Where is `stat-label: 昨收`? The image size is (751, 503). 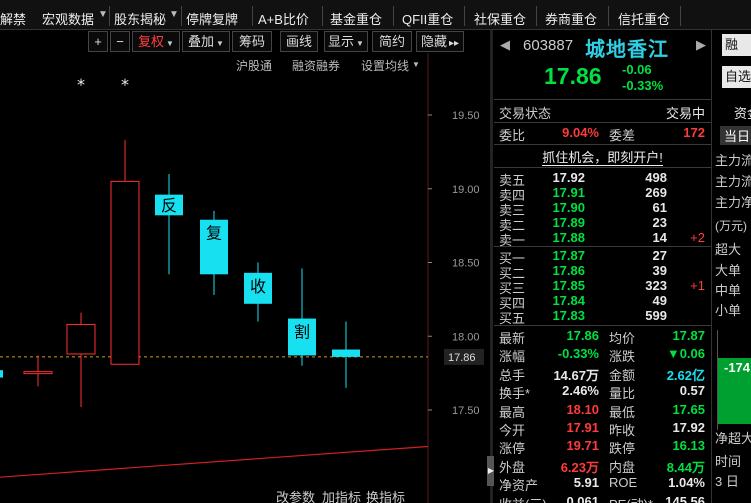
stat-label: 昨收 is located at coordinates (622, 430).